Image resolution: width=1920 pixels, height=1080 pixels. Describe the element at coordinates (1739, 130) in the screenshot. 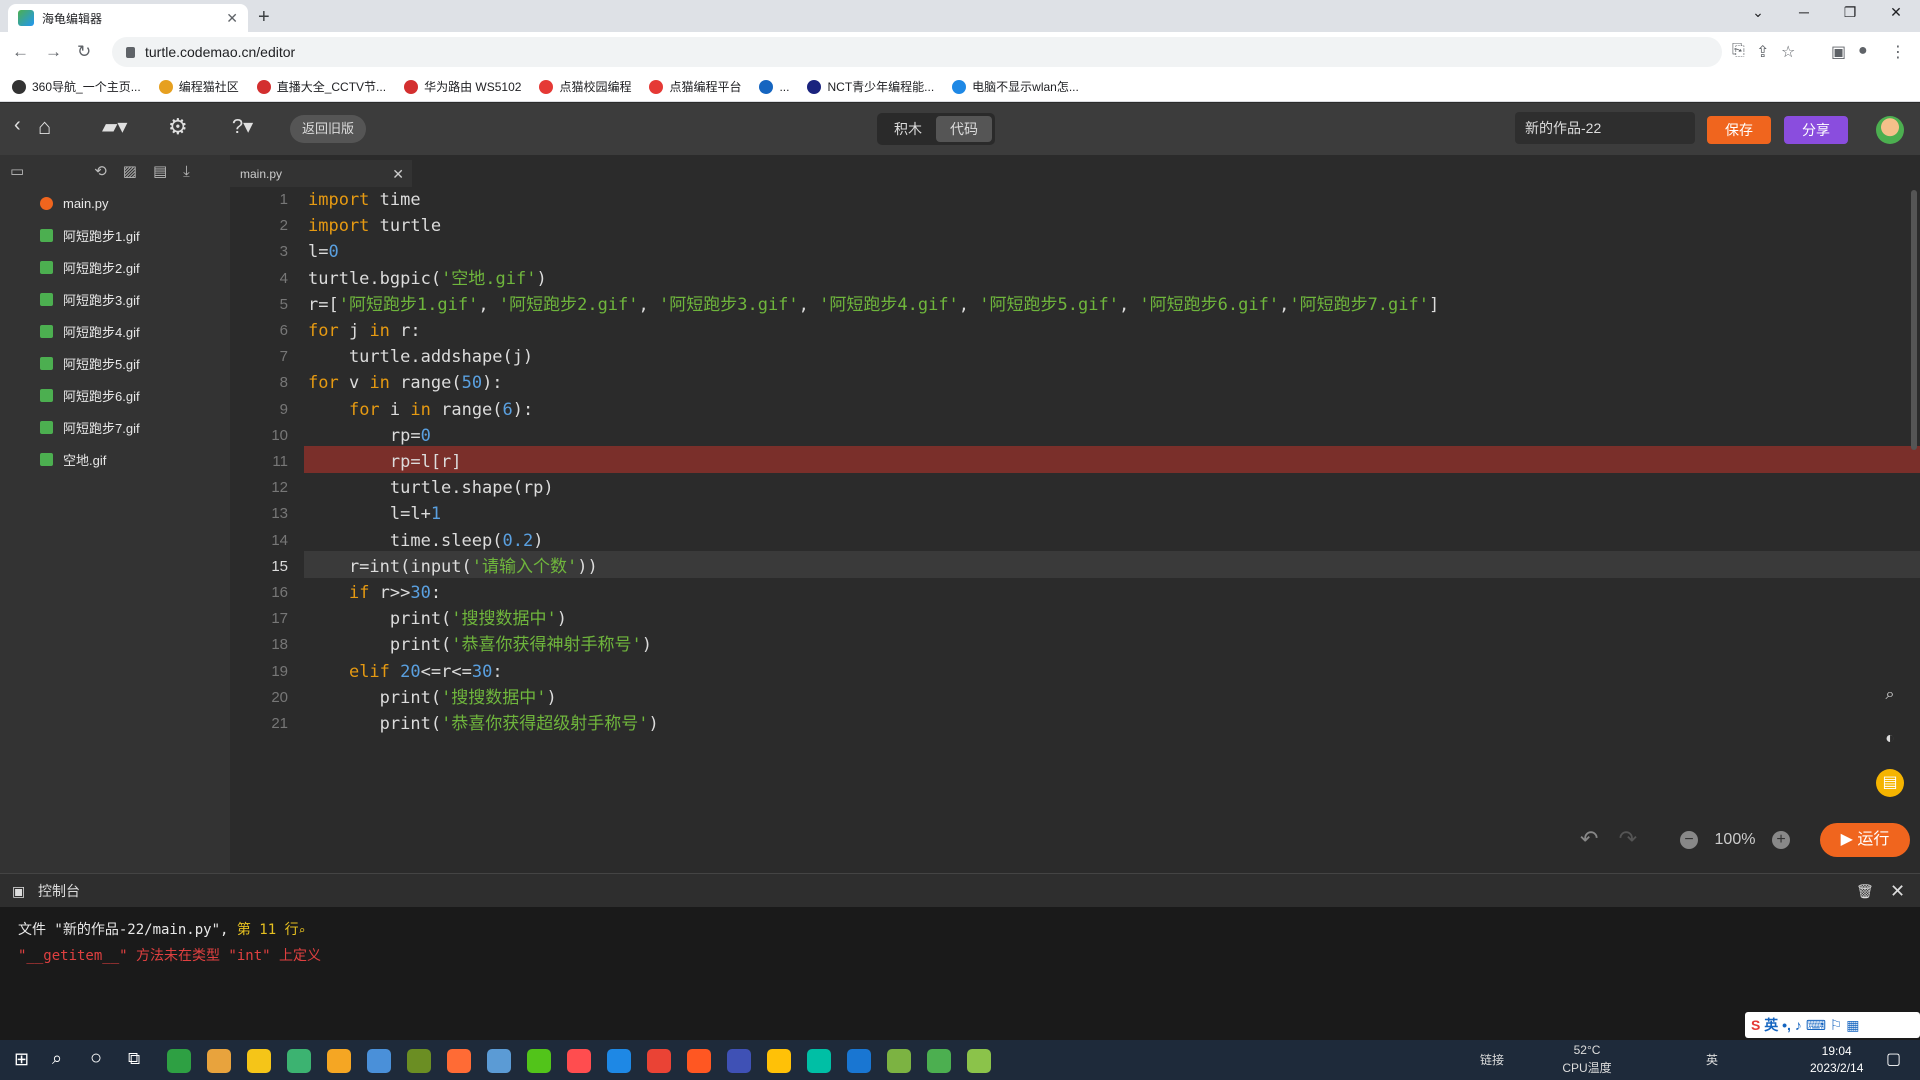

I see `save-button: 保存` at that location.